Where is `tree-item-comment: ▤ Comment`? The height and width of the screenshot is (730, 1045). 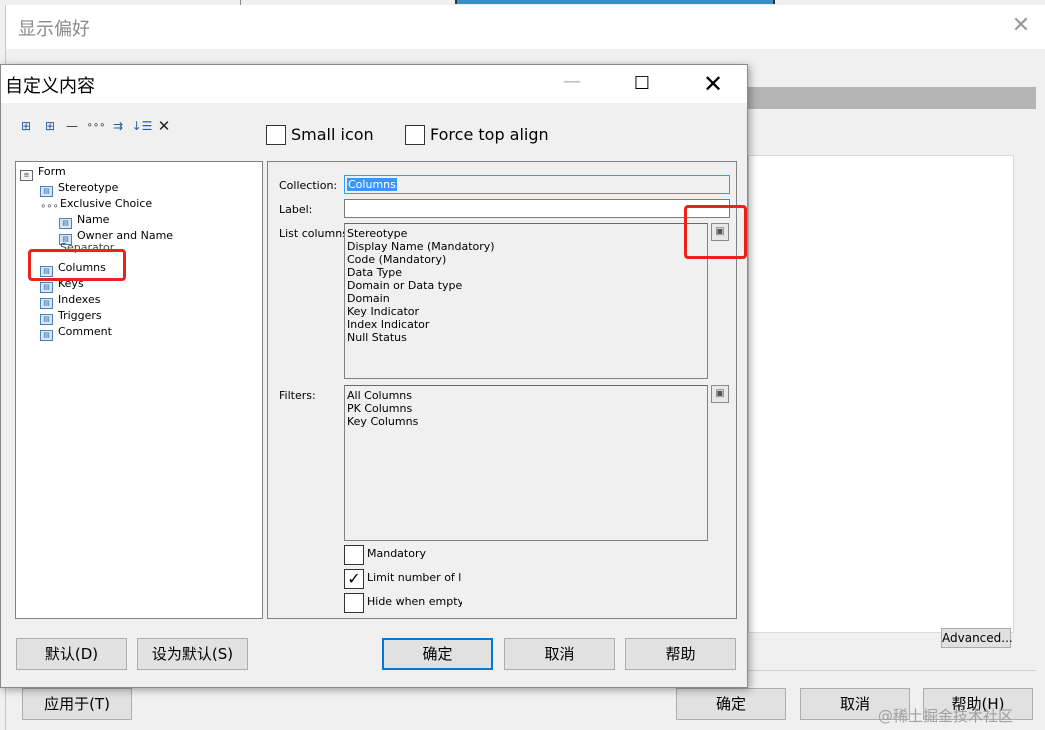 tree-item-comment: ▤ Comment is located at coordinates (76, 332).